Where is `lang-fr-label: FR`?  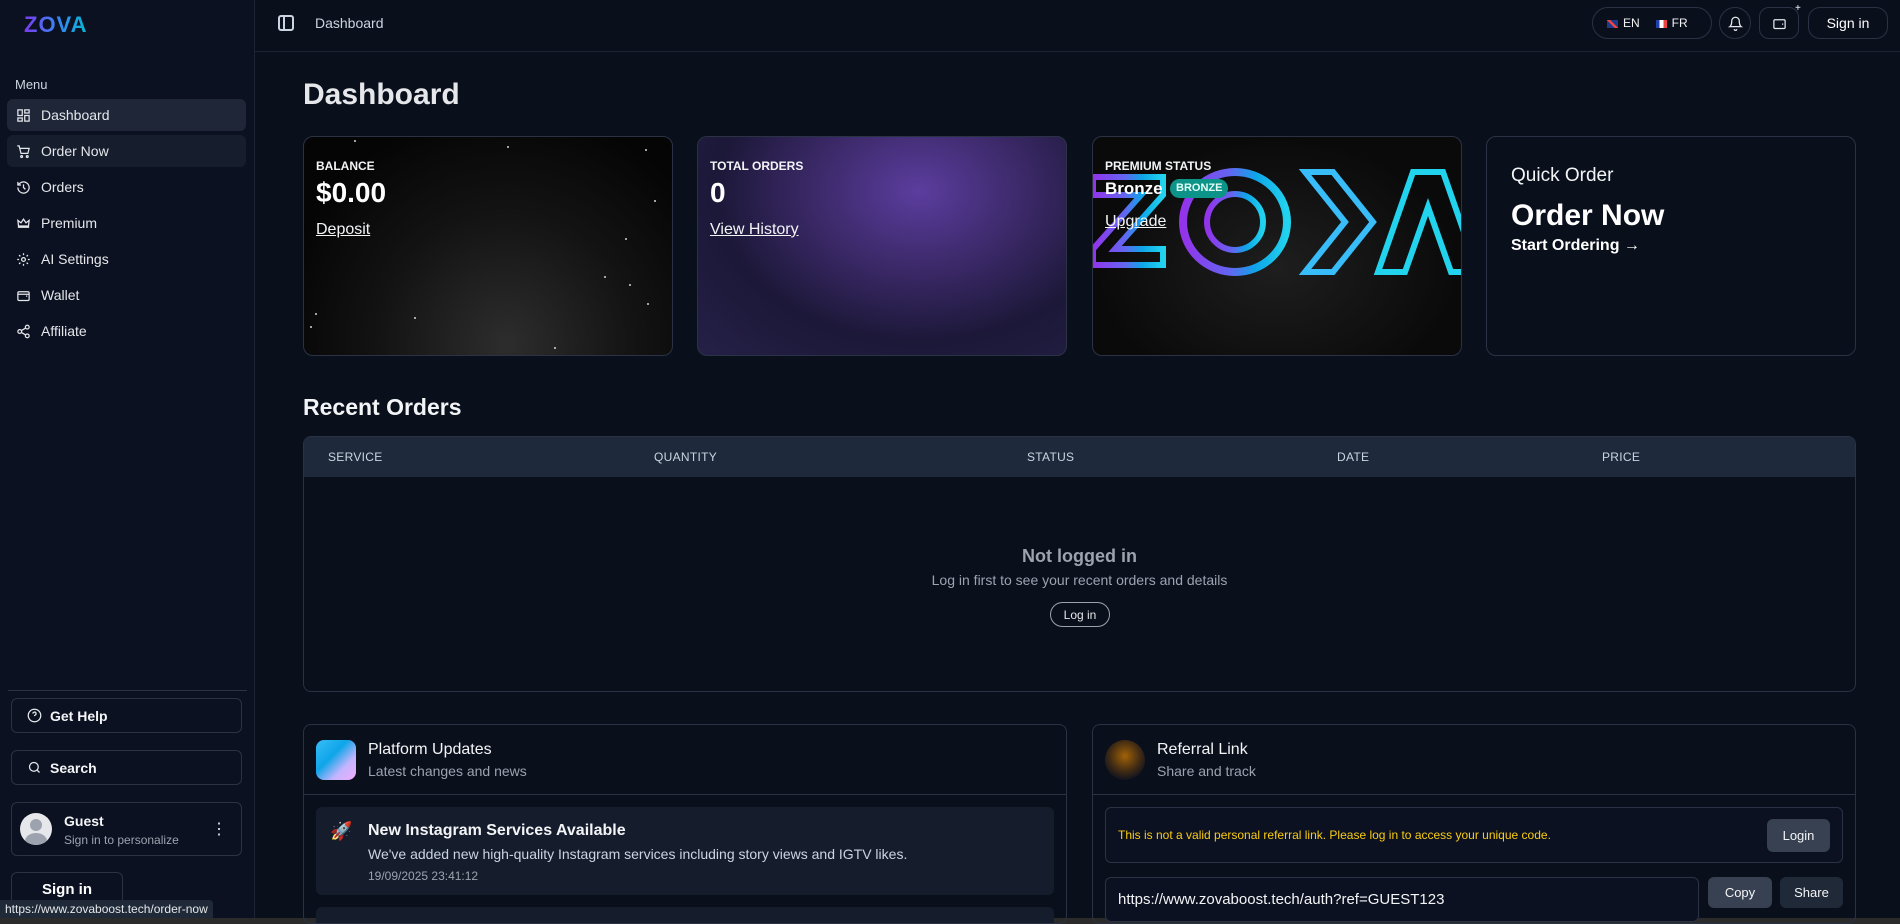
lang-fr-label: FR is located at coordinates (1679, 23).